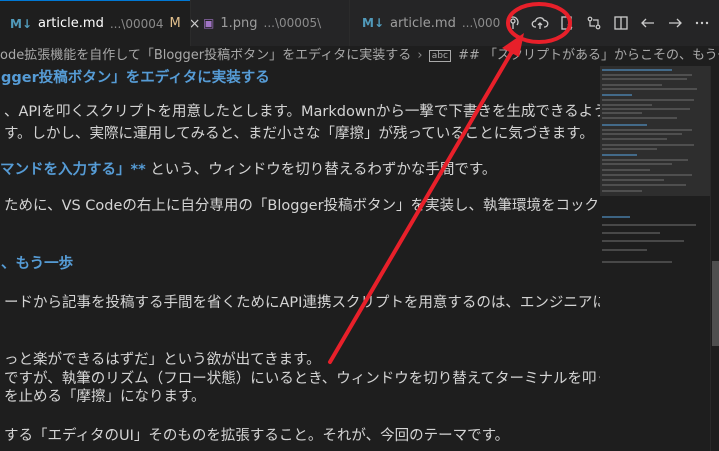 This screenshot has height=451, width=719. I want to click on editor-actions, so click(608, 23).